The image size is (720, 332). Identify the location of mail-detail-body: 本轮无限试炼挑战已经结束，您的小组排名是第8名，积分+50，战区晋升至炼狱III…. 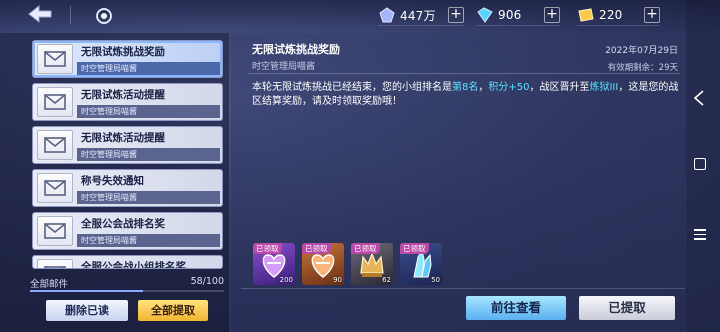
(467, 95).